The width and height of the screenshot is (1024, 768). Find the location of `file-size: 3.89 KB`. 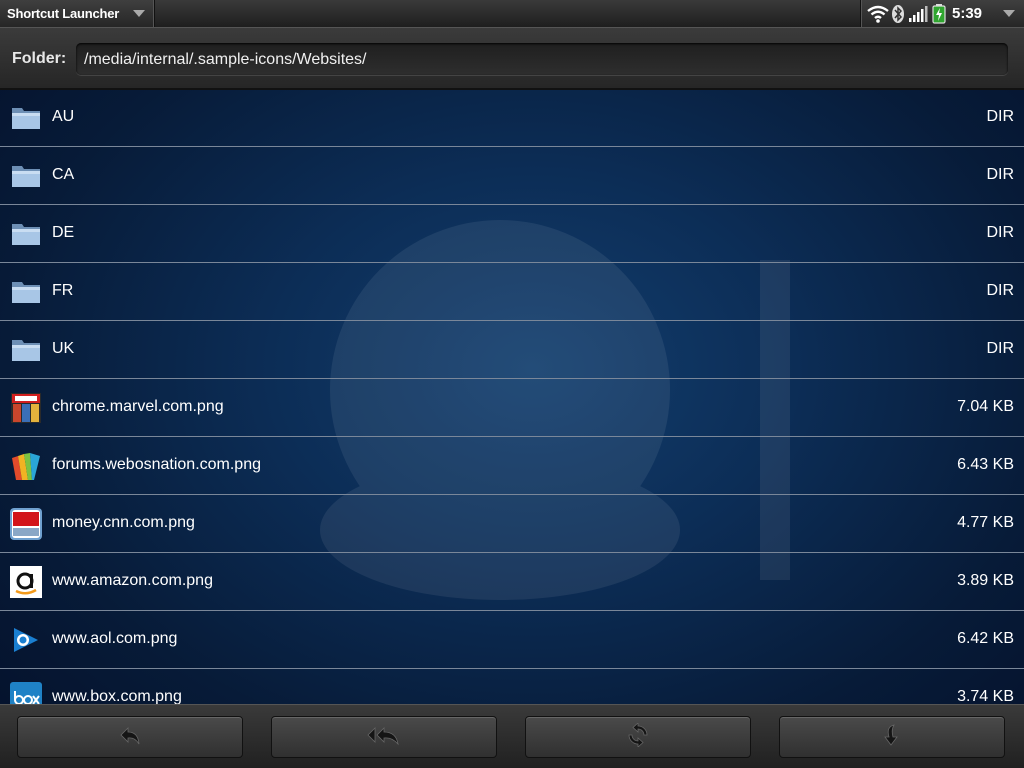

file-size: 3.89 KB is located at coordinates (985, 580).